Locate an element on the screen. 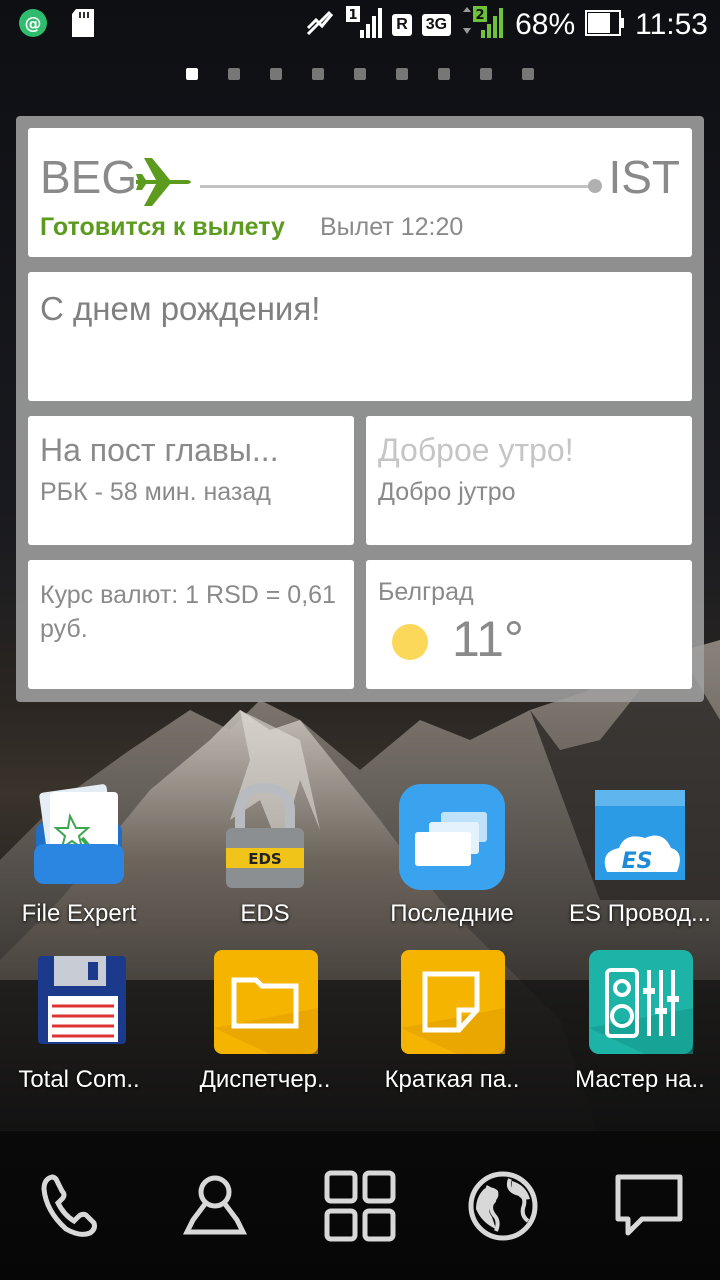 Image resolution: width=720 pixels, height=1280 pixels. page-indicator is located at coordinates (360, 74).